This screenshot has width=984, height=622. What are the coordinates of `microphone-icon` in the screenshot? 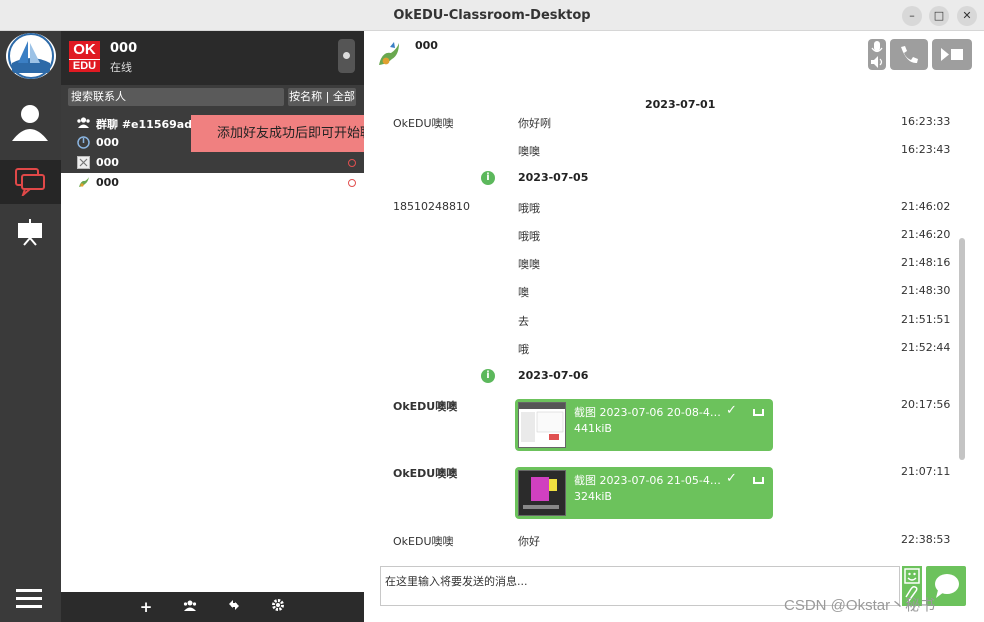 It's located at (877, 54).